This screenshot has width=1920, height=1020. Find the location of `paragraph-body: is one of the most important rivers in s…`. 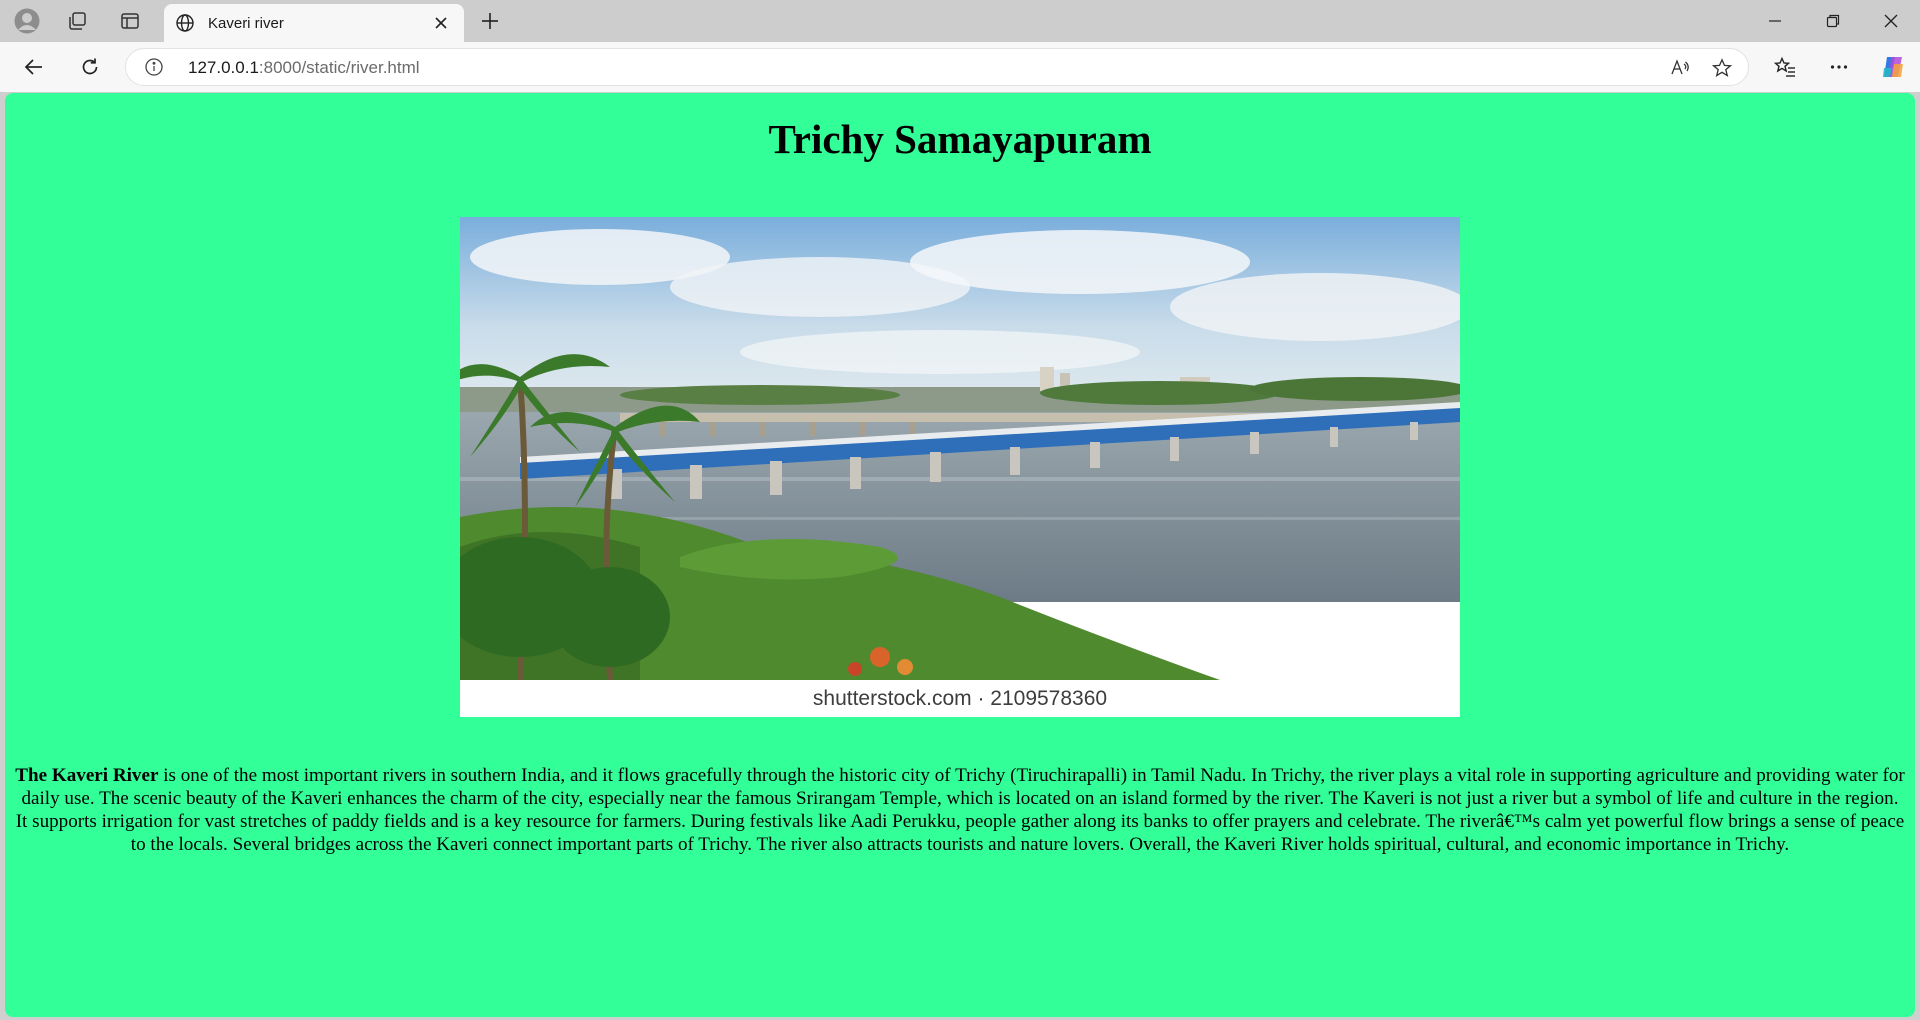

paragraph-body: is one of the most important rivers in s… is located at coordinates (960, 810).